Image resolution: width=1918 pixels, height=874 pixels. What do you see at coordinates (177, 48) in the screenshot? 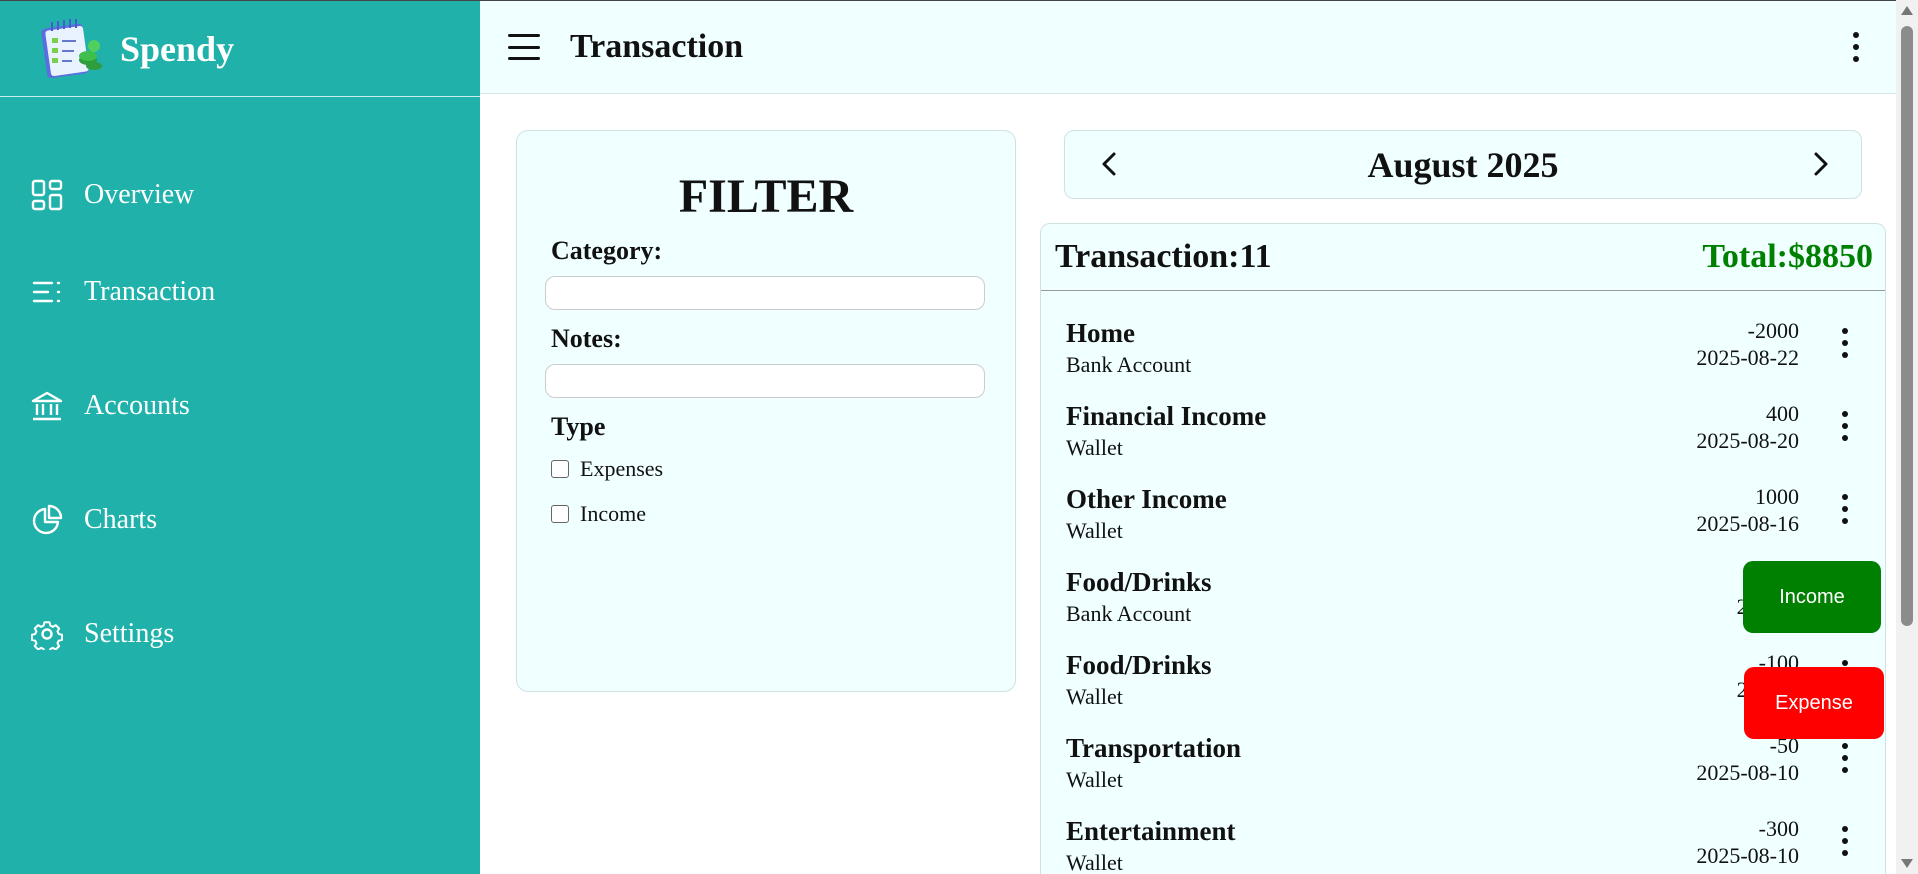
I see `app-name: Spendy` at bounding box center [177, 48].